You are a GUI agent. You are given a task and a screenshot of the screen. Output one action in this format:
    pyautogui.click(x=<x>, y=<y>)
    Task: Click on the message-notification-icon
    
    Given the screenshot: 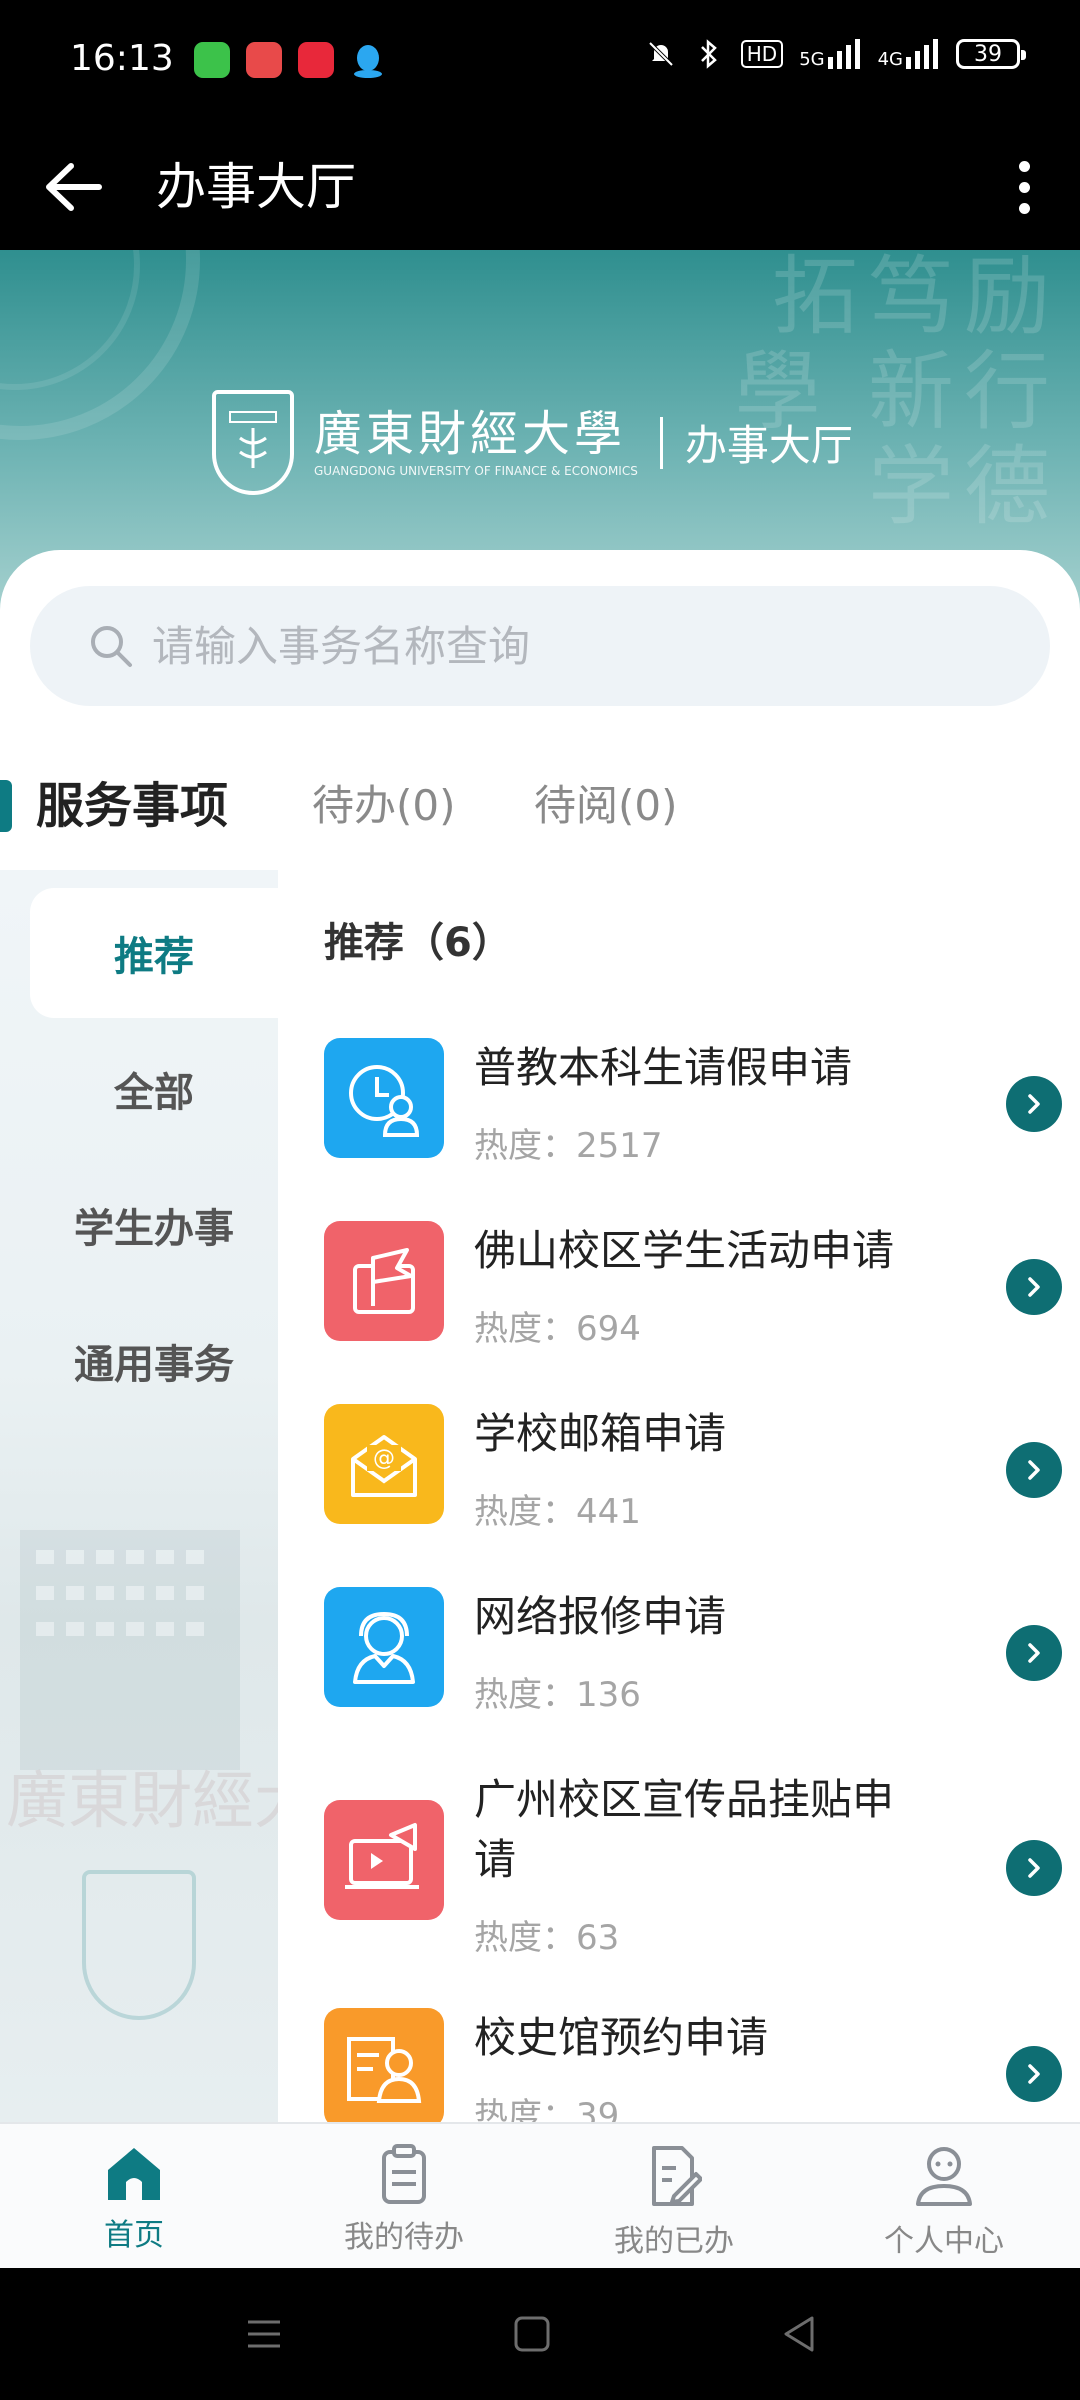 What is the action you would take?
    pyautogui.click(x=212, y=60)
    